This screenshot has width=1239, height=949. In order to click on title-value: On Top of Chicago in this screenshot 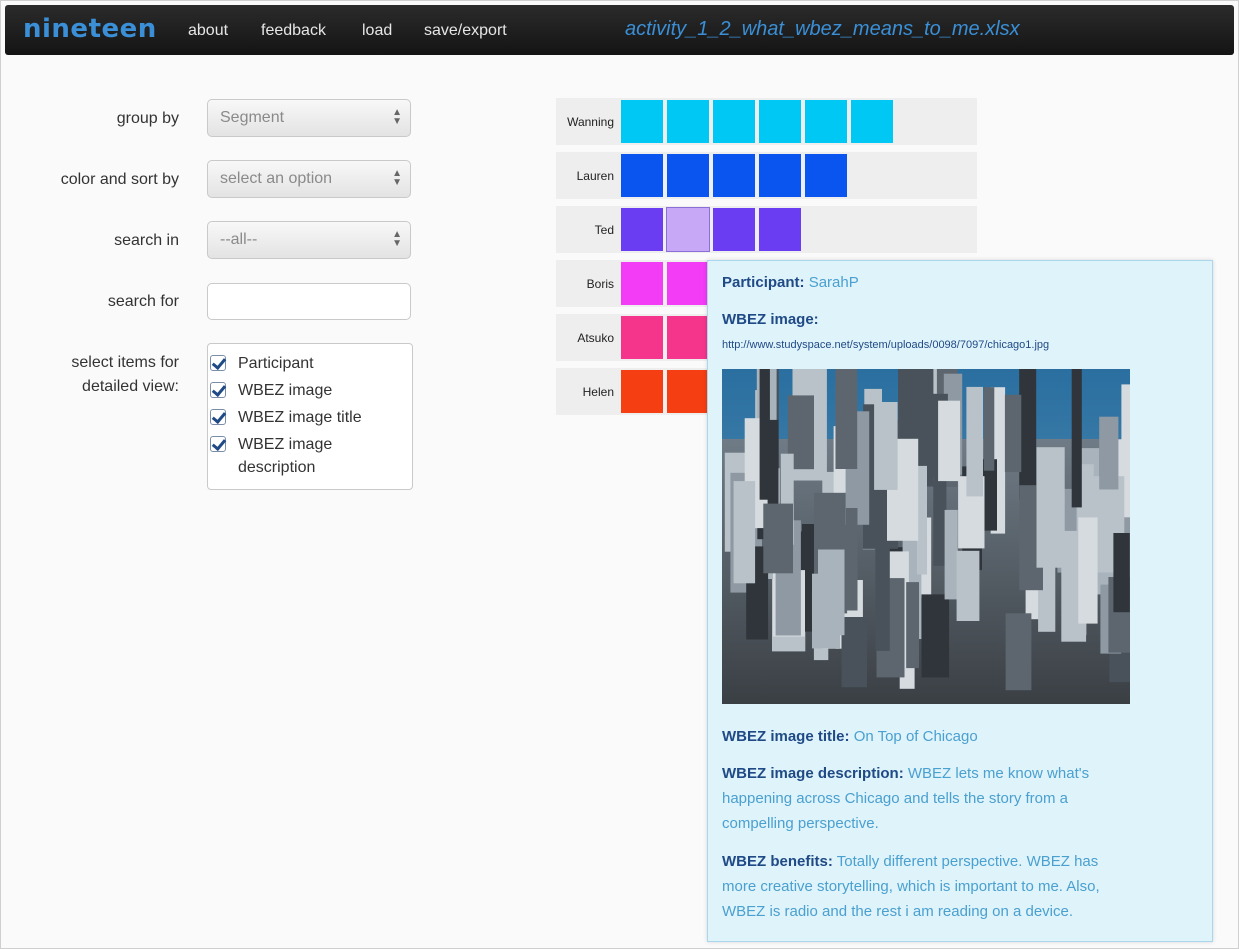, I will do `click(915, 736)`.